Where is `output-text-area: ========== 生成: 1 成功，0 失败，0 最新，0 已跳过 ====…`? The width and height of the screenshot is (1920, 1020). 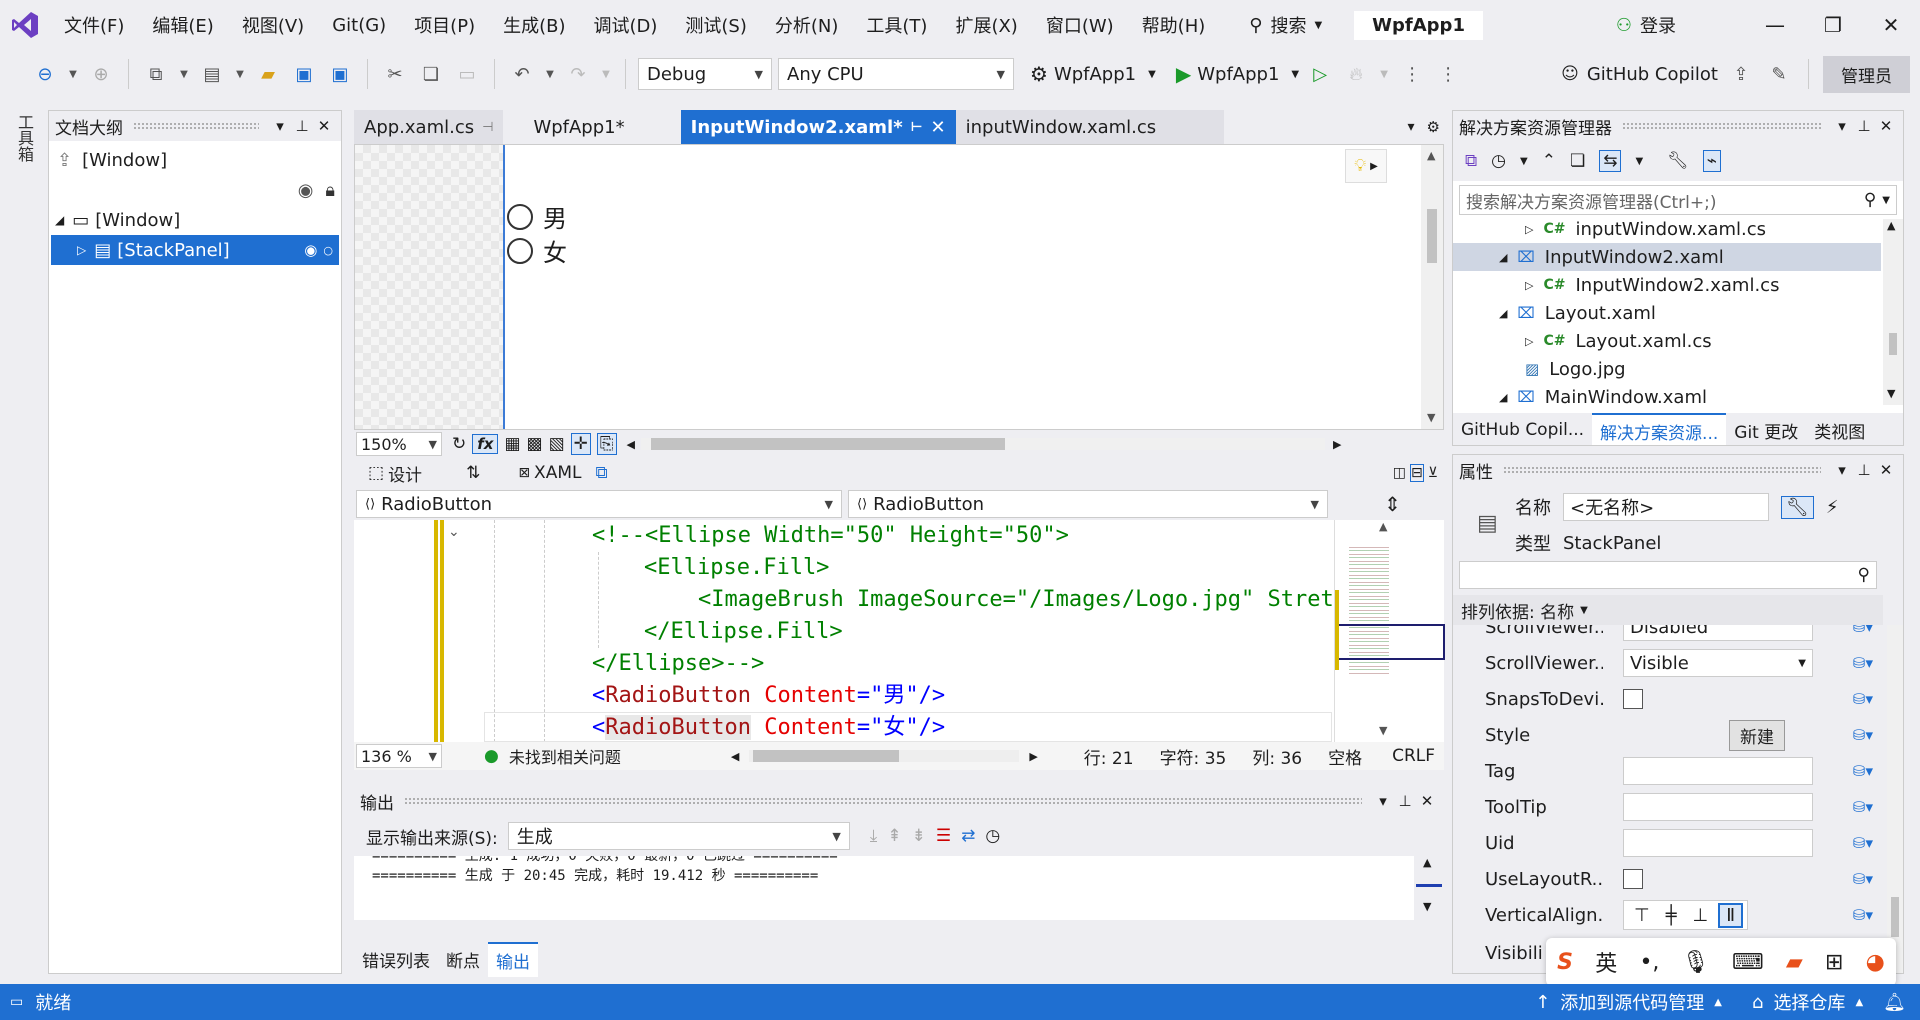
output-text-area: ========== 生成: 1 成功，0 失败，0 最新，0 已跳过 ====… is located at coordinates (884, 888).